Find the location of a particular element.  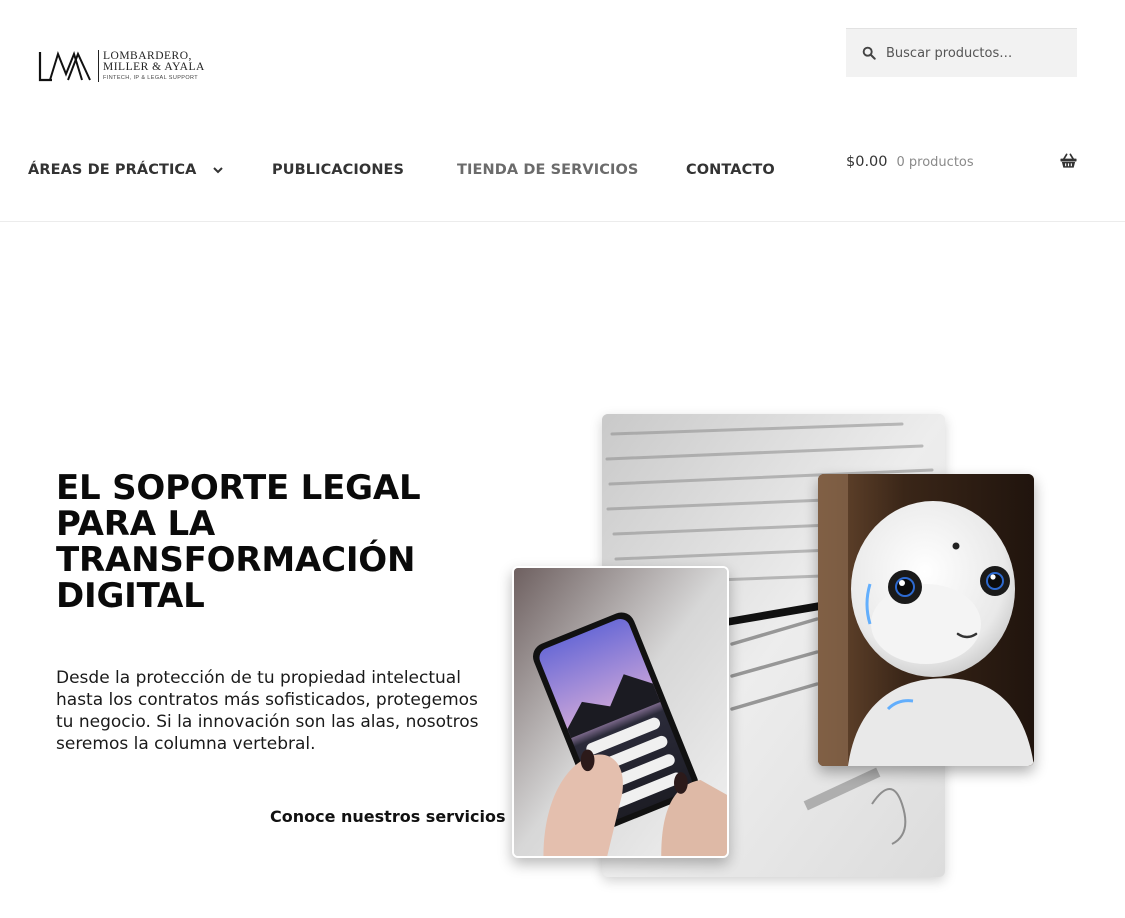

nav-label: TIENDA DE SERVICIOS is located at coordinates (548, 170).